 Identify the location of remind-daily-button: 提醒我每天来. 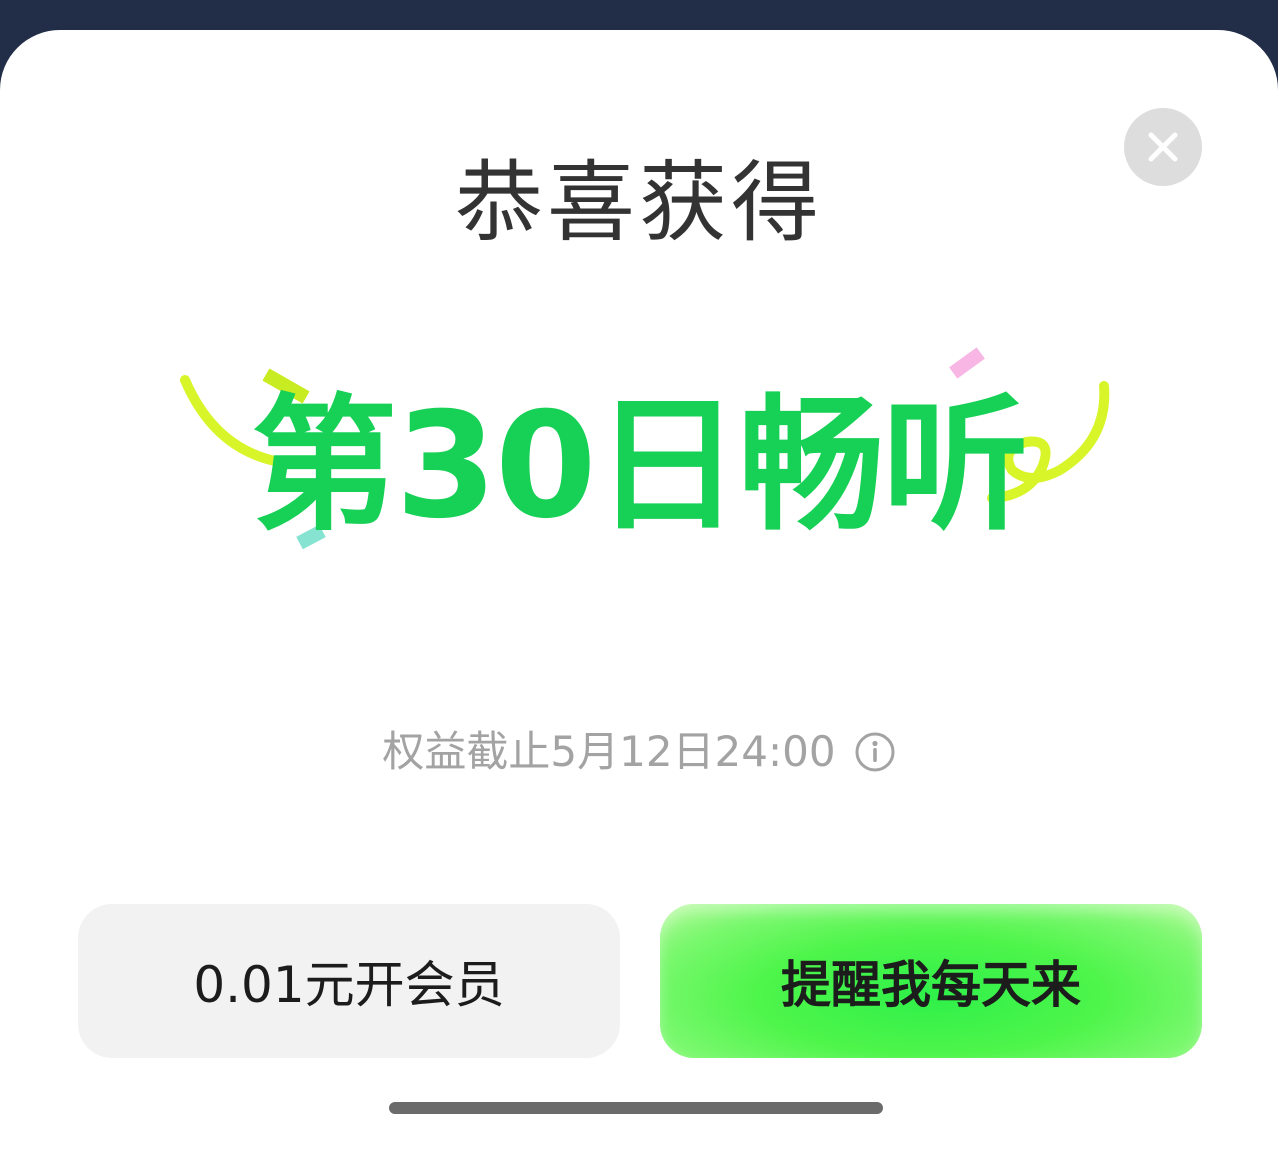
(931, 981).